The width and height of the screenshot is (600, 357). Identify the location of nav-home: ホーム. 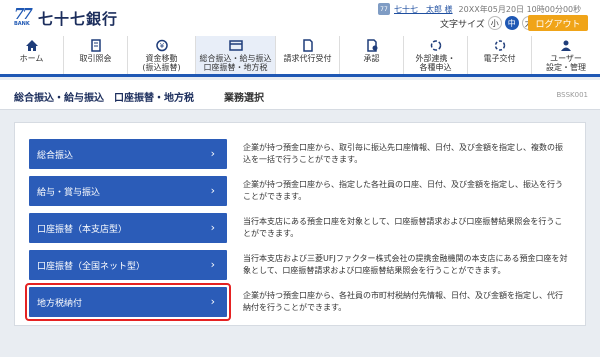
(32, 55).